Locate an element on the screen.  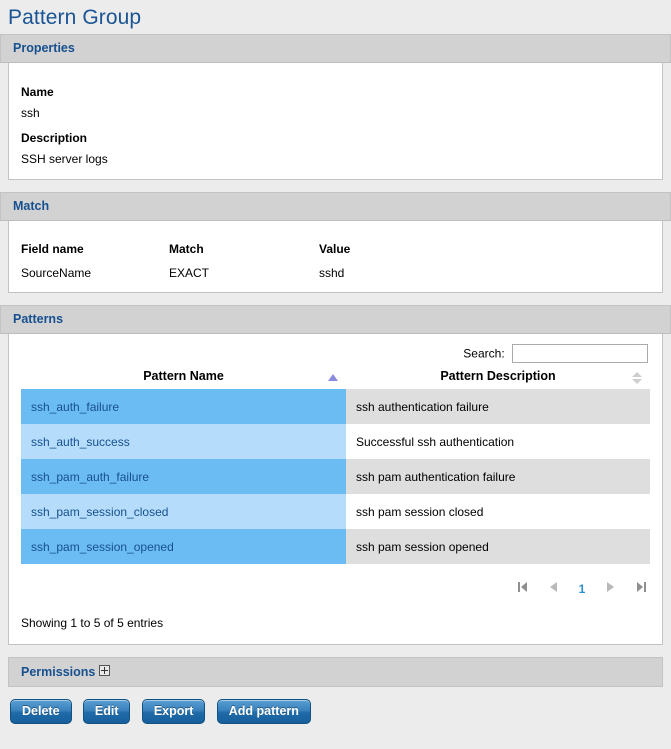
pattern-name-link: ssh_auth_failure is located at coordinates (75, 407).